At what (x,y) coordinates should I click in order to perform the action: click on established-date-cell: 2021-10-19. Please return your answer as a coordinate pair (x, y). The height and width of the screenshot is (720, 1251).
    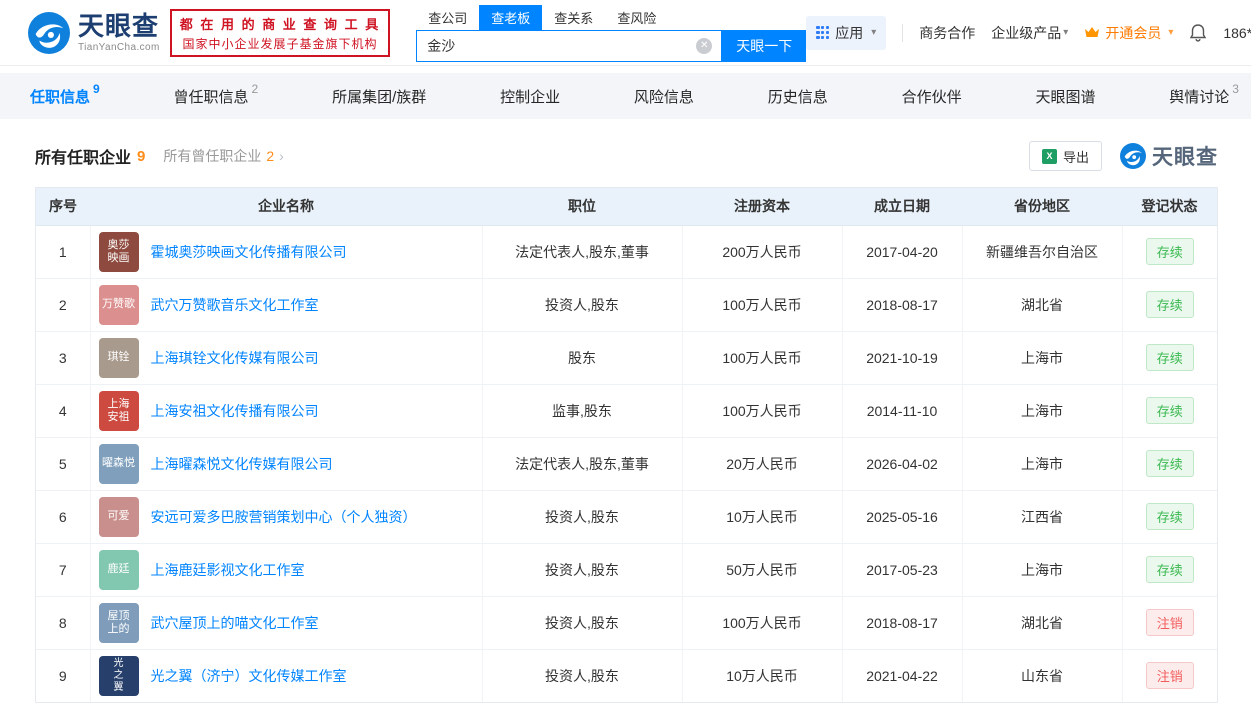
    Looking at the image, I should click on (902, 358).